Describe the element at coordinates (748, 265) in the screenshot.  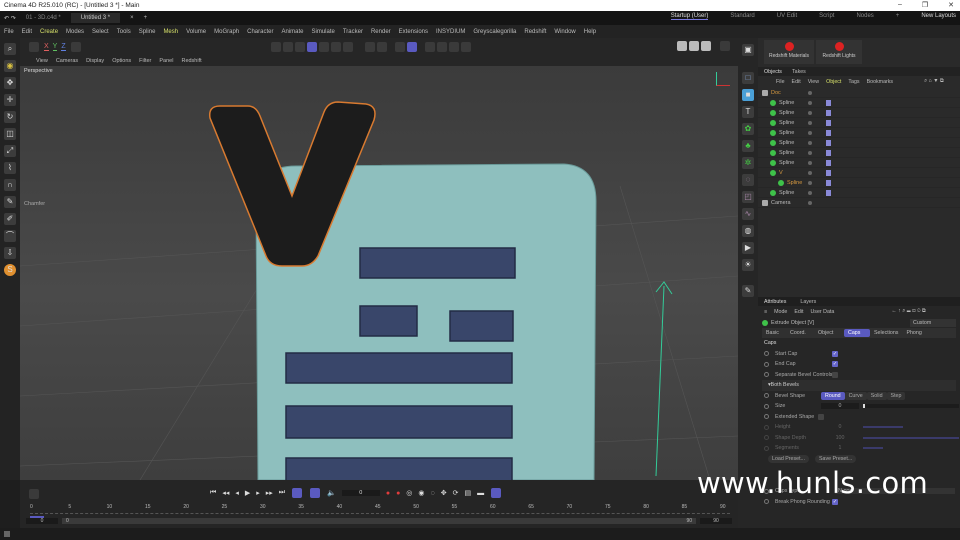
I see `light-icon: ☀` at that location.